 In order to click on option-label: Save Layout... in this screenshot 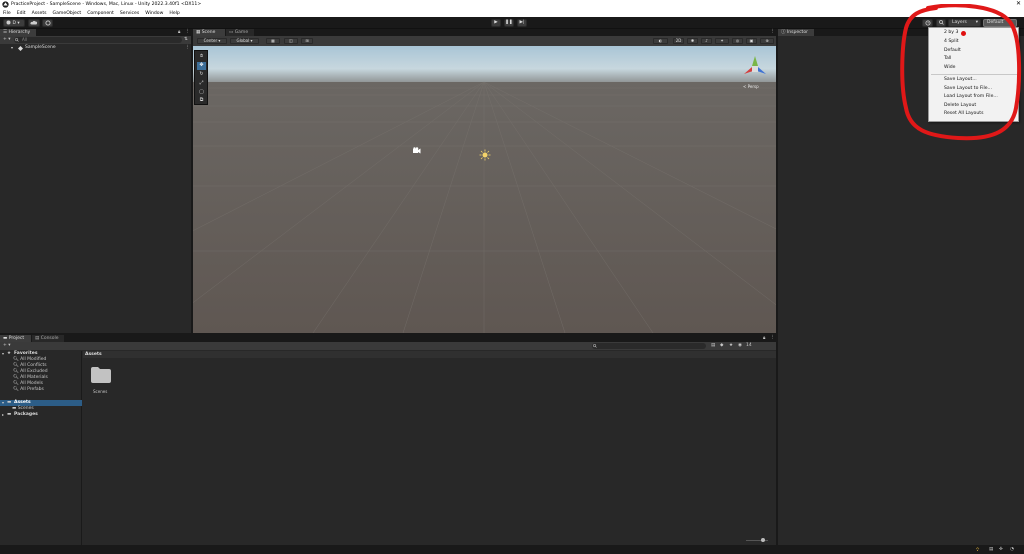, I will do `click(960, 79)`.